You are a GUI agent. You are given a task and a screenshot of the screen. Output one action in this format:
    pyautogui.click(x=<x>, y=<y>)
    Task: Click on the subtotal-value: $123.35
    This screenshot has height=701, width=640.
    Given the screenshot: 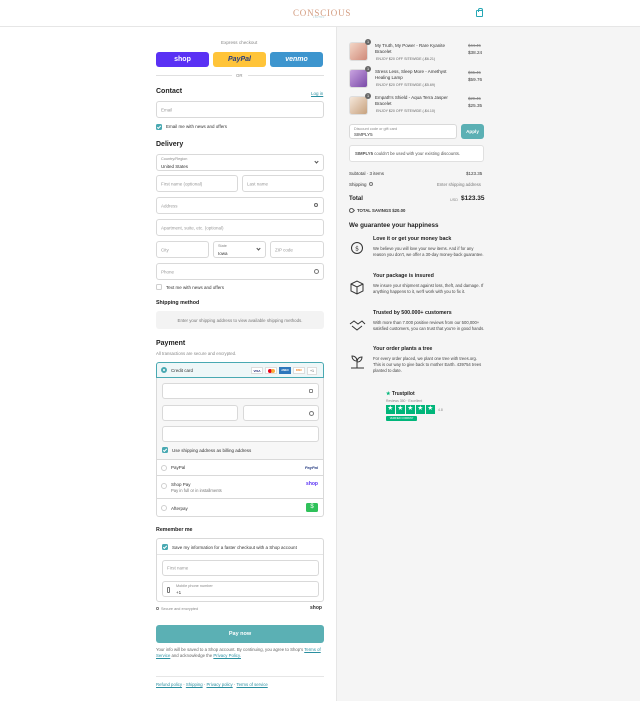 What is the action you would take?
    pyautogui.click(x=474, y=173)
    